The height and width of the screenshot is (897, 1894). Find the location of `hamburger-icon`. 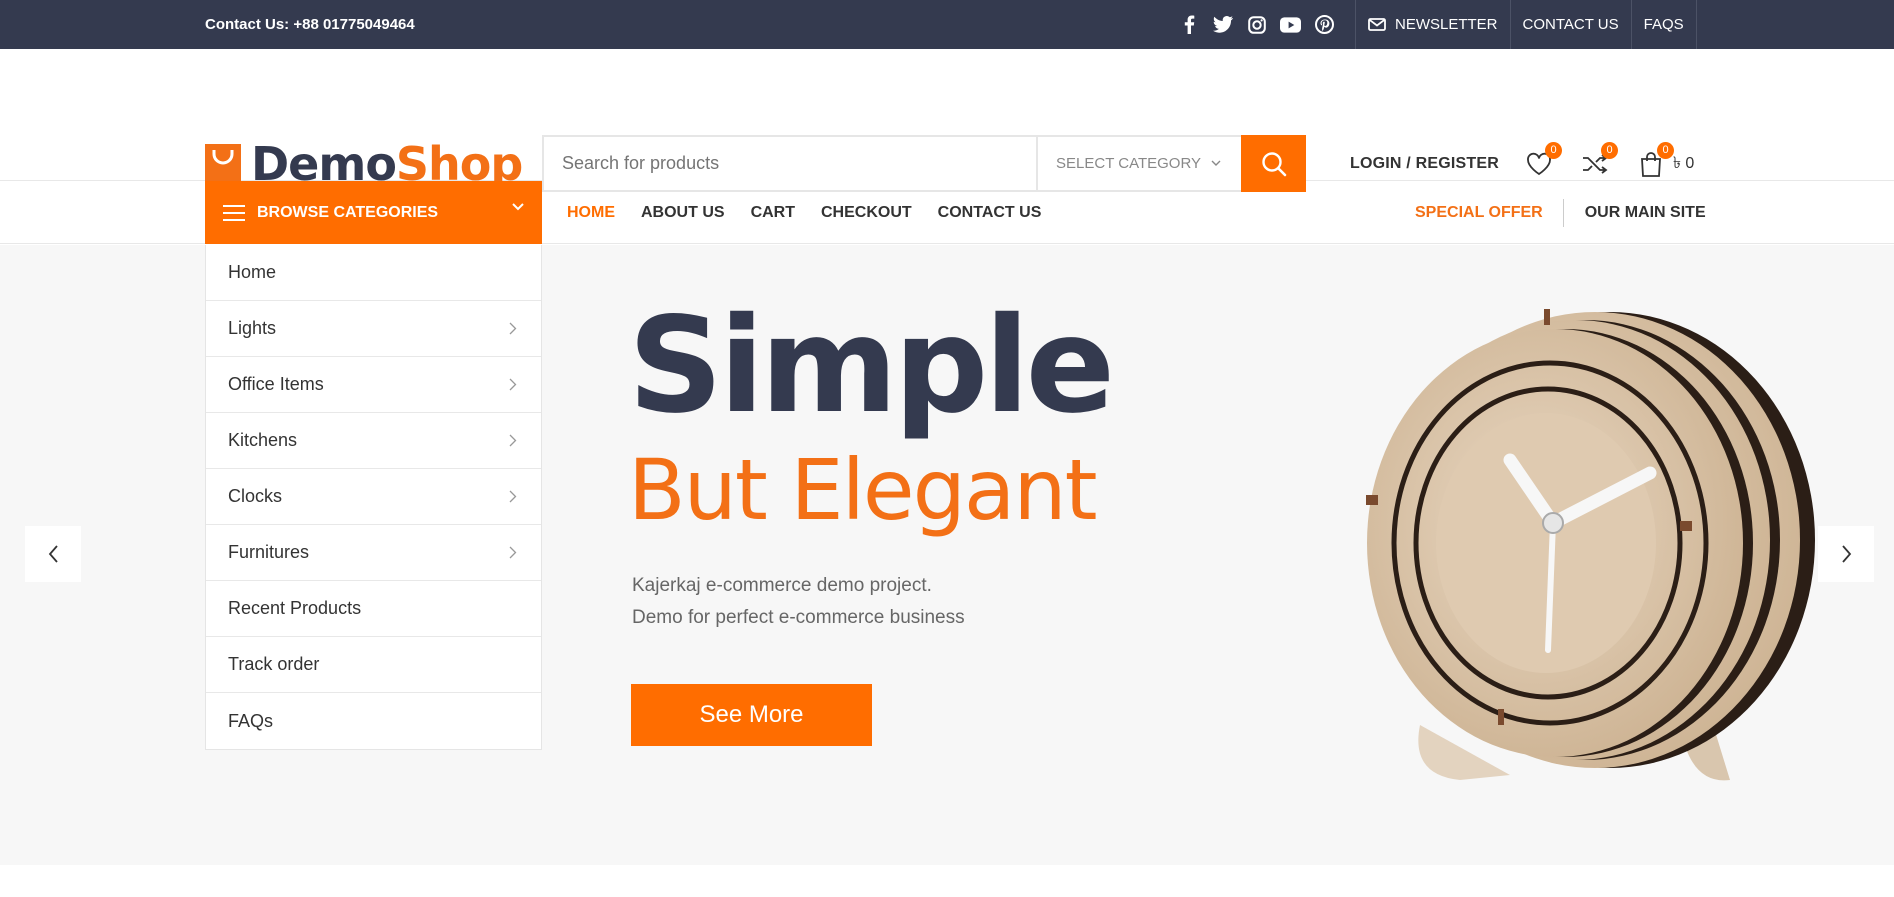

hamburger-icon is located at coordinates (234, 212).